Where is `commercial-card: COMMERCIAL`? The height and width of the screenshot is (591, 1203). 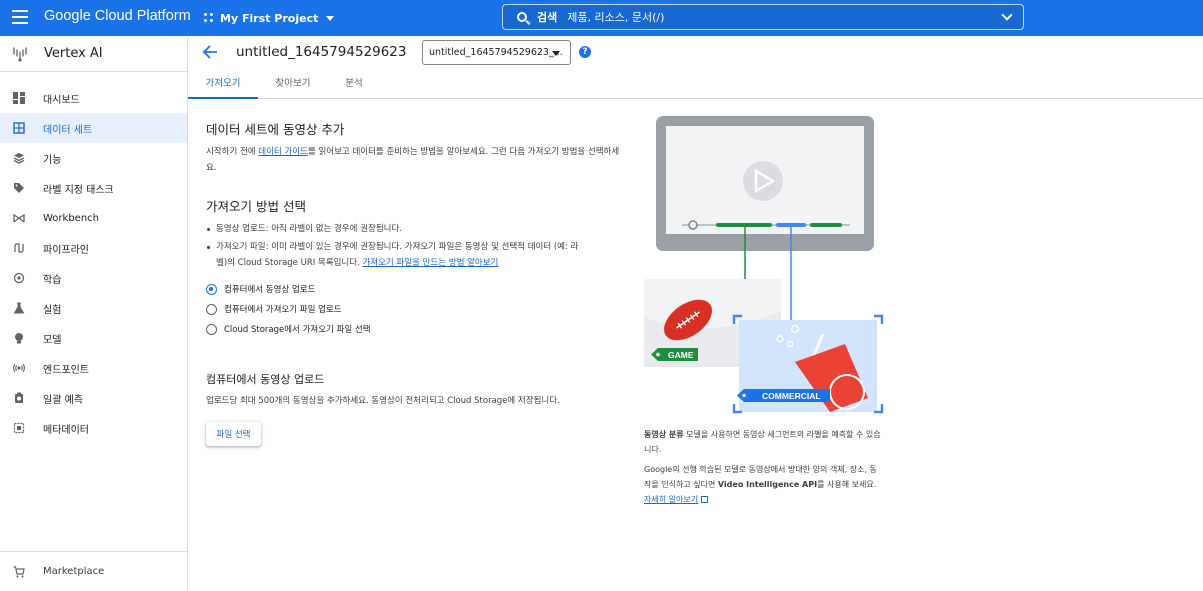
commercial-card: COMMERCIAL is located at coordinates (808, 364).